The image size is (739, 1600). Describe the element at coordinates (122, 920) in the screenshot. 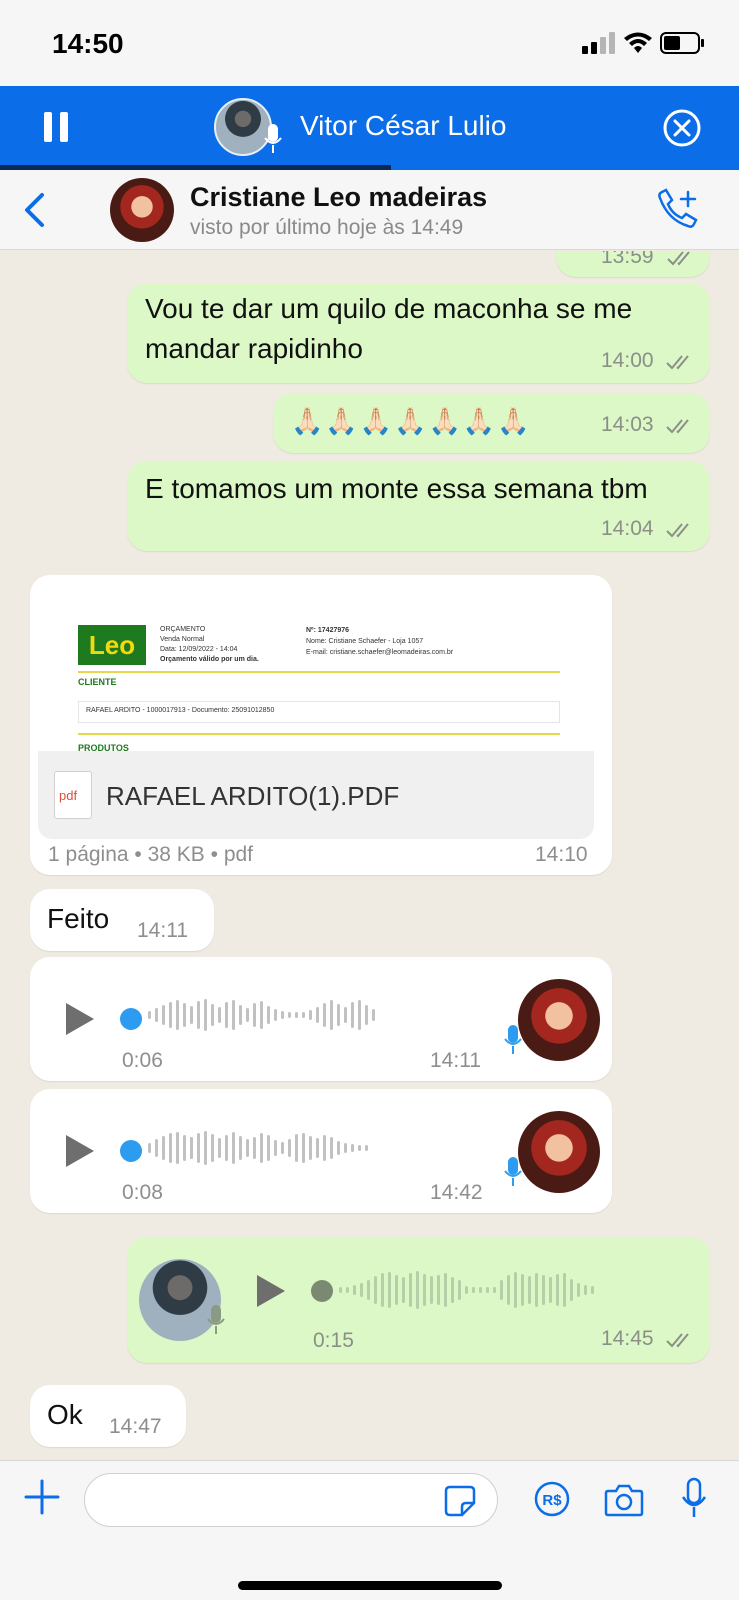

I see `message-bubble: Feito 14:11` at that location.